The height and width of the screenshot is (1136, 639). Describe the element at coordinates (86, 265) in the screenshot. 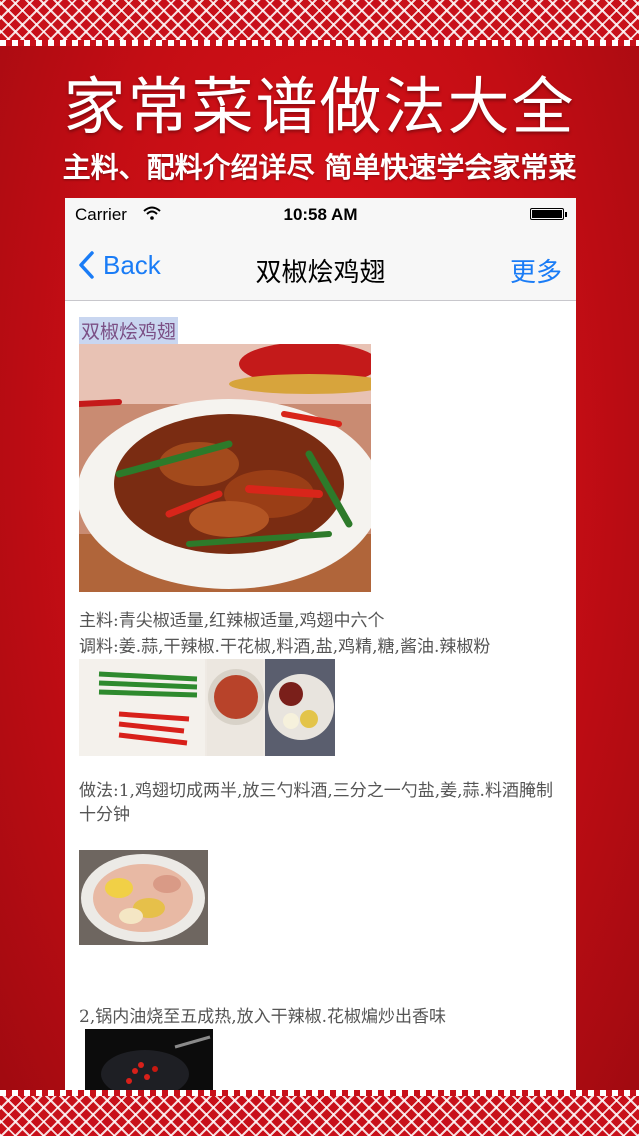

I see `back-chevron-icon` at that location.